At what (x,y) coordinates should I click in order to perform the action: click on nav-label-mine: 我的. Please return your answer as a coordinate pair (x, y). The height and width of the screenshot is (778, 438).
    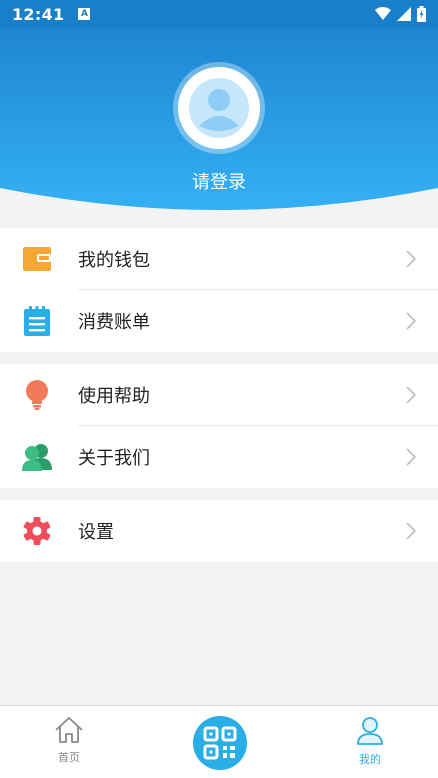
    Looking at the image, I should click on (370, 759).